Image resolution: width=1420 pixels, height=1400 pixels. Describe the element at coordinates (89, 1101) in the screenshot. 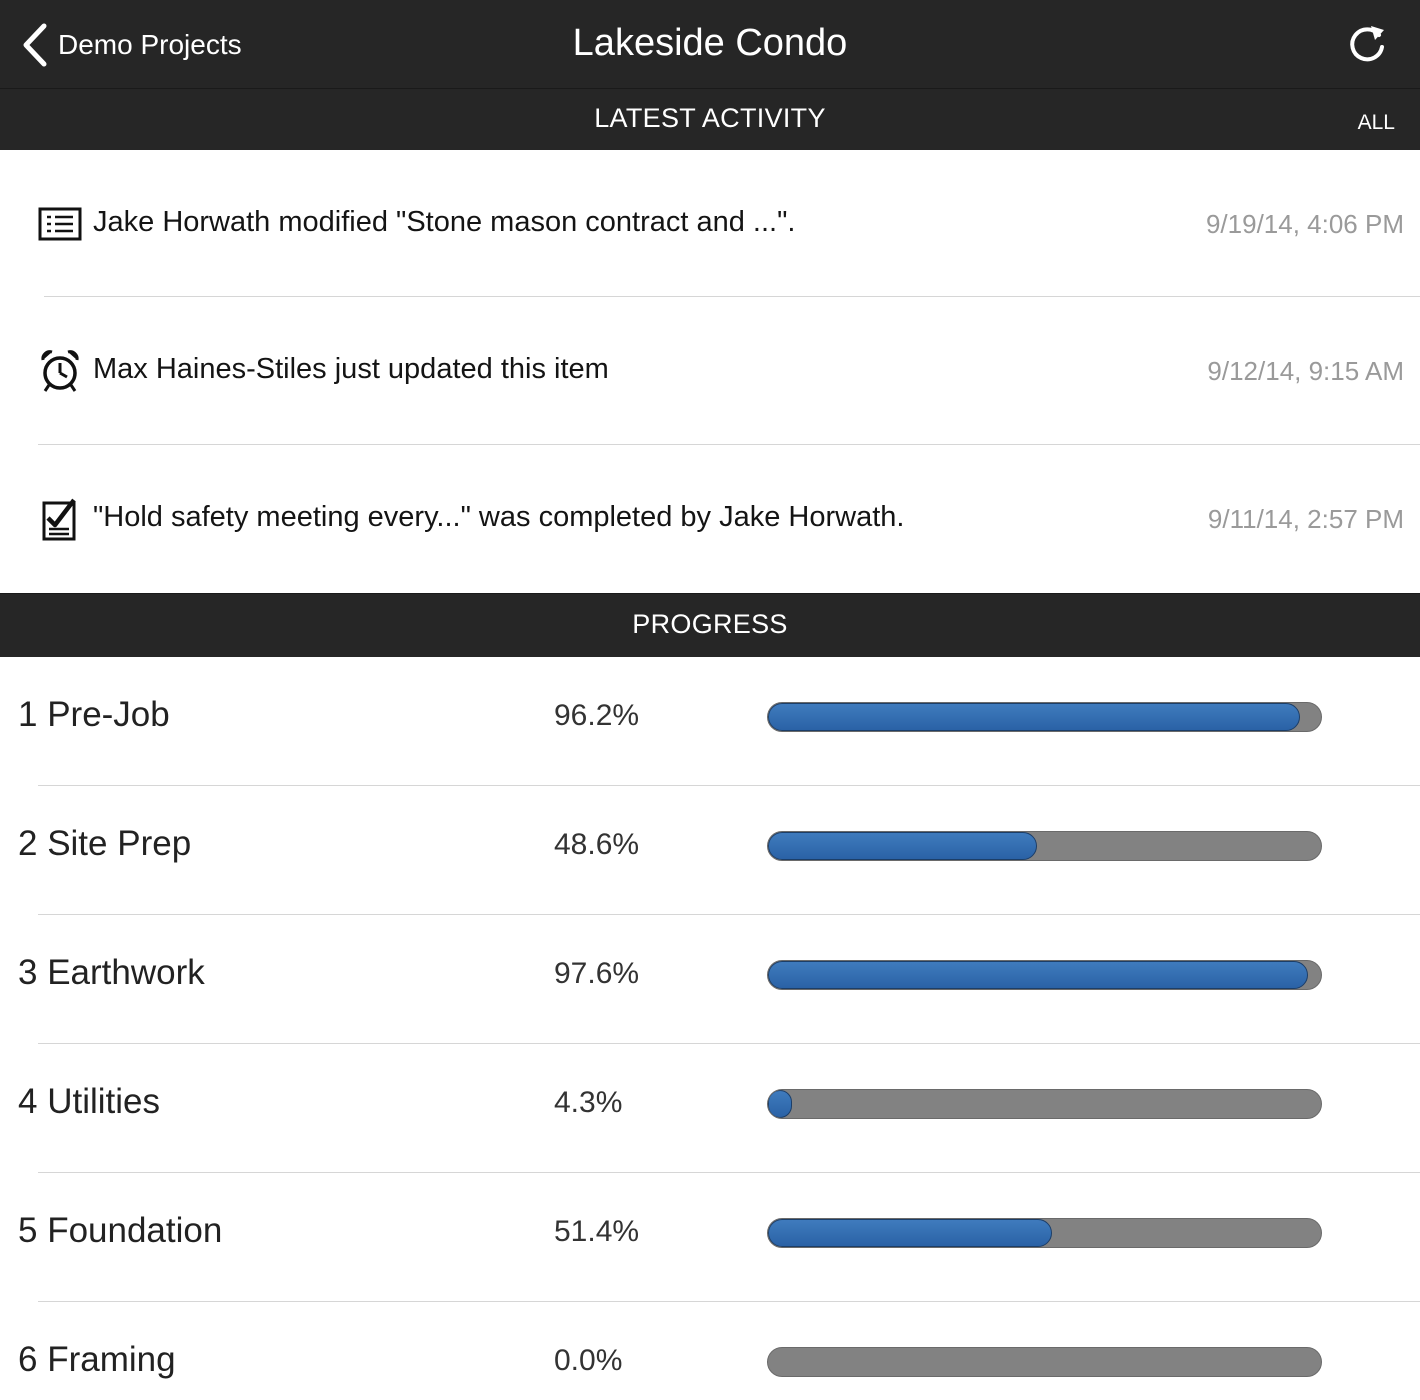

I see `progress-label: 4 Utilities` at that location.